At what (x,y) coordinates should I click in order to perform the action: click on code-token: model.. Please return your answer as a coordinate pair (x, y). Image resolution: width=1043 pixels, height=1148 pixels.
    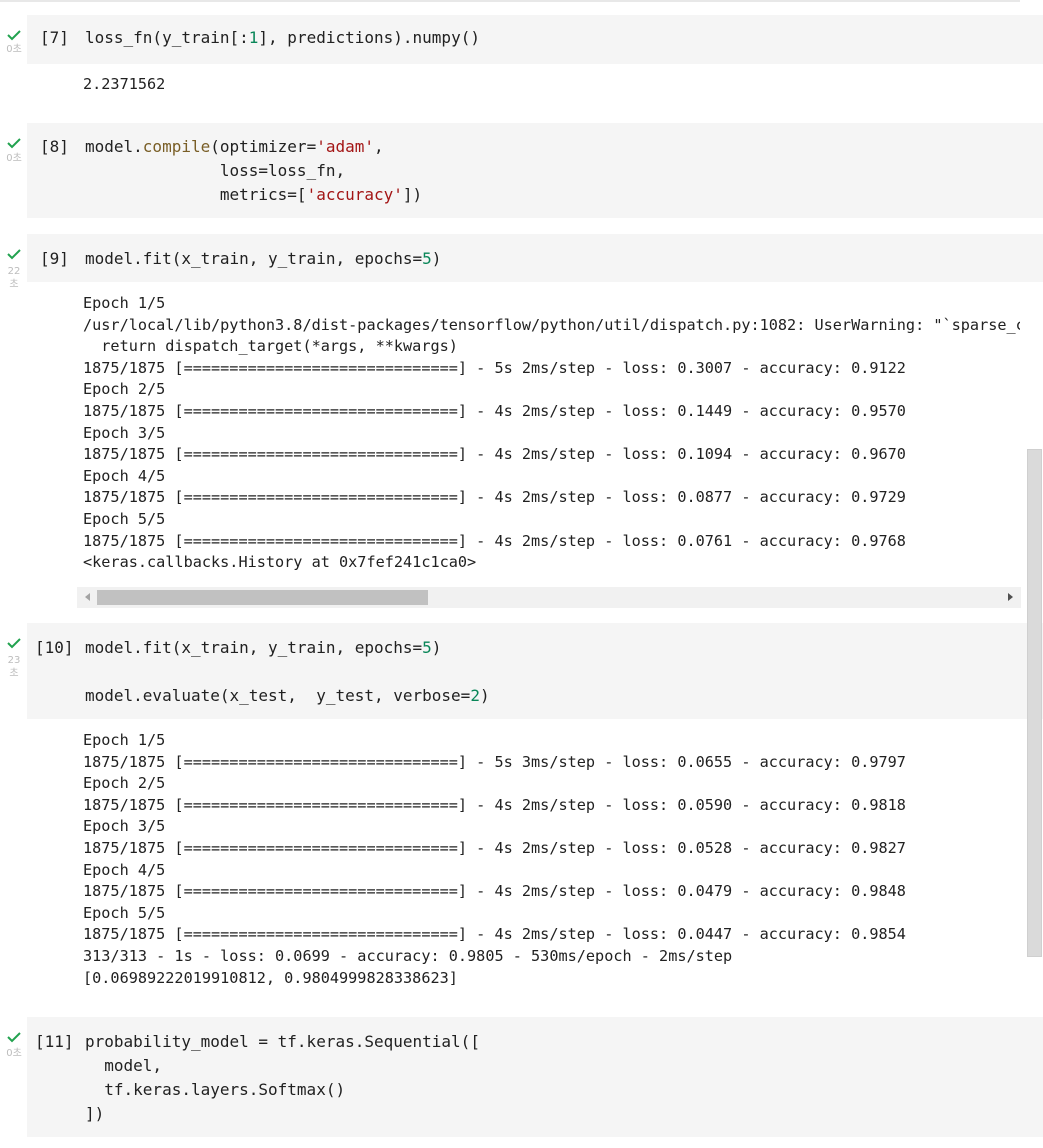
    Looking at the image, I should click on (114, 146).